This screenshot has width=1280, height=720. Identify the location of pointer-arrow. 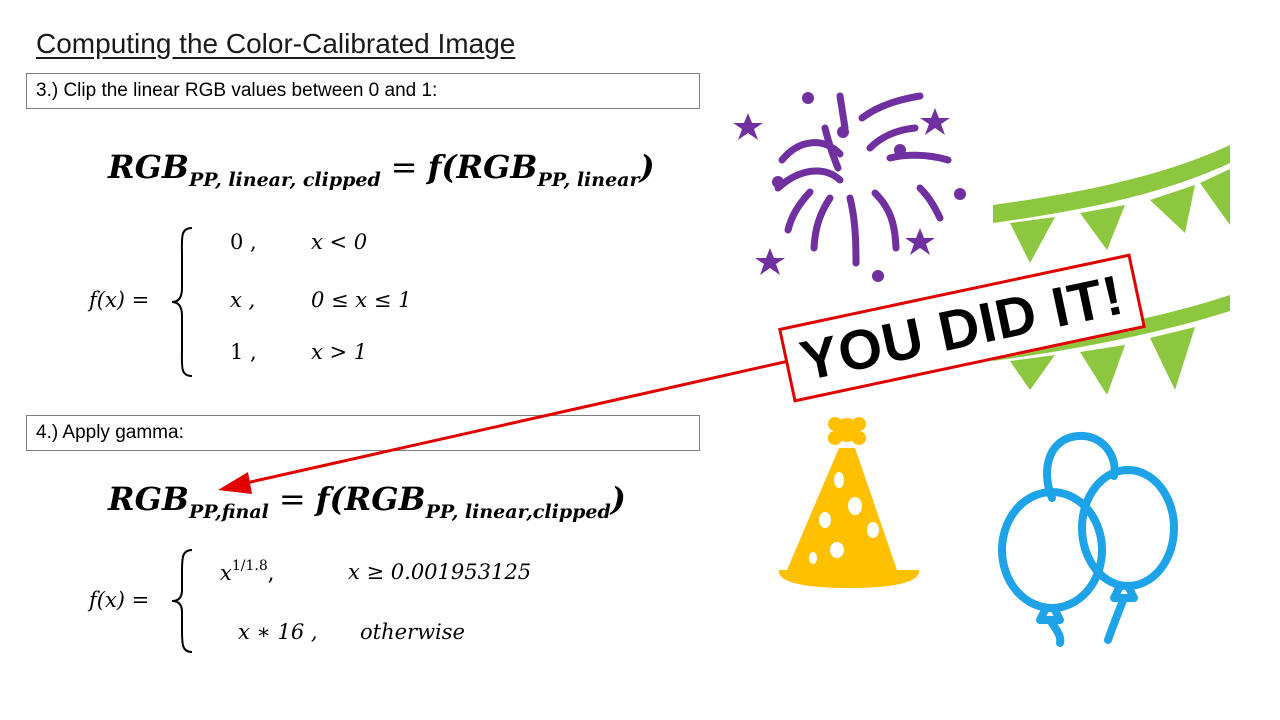
(510, 425).